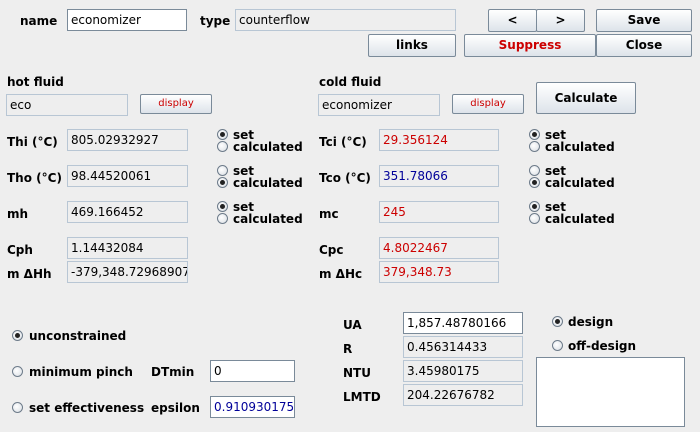 This screenshot has width=700, height=432. I want to click on mh-field: 469.166452, so click(127, 212).